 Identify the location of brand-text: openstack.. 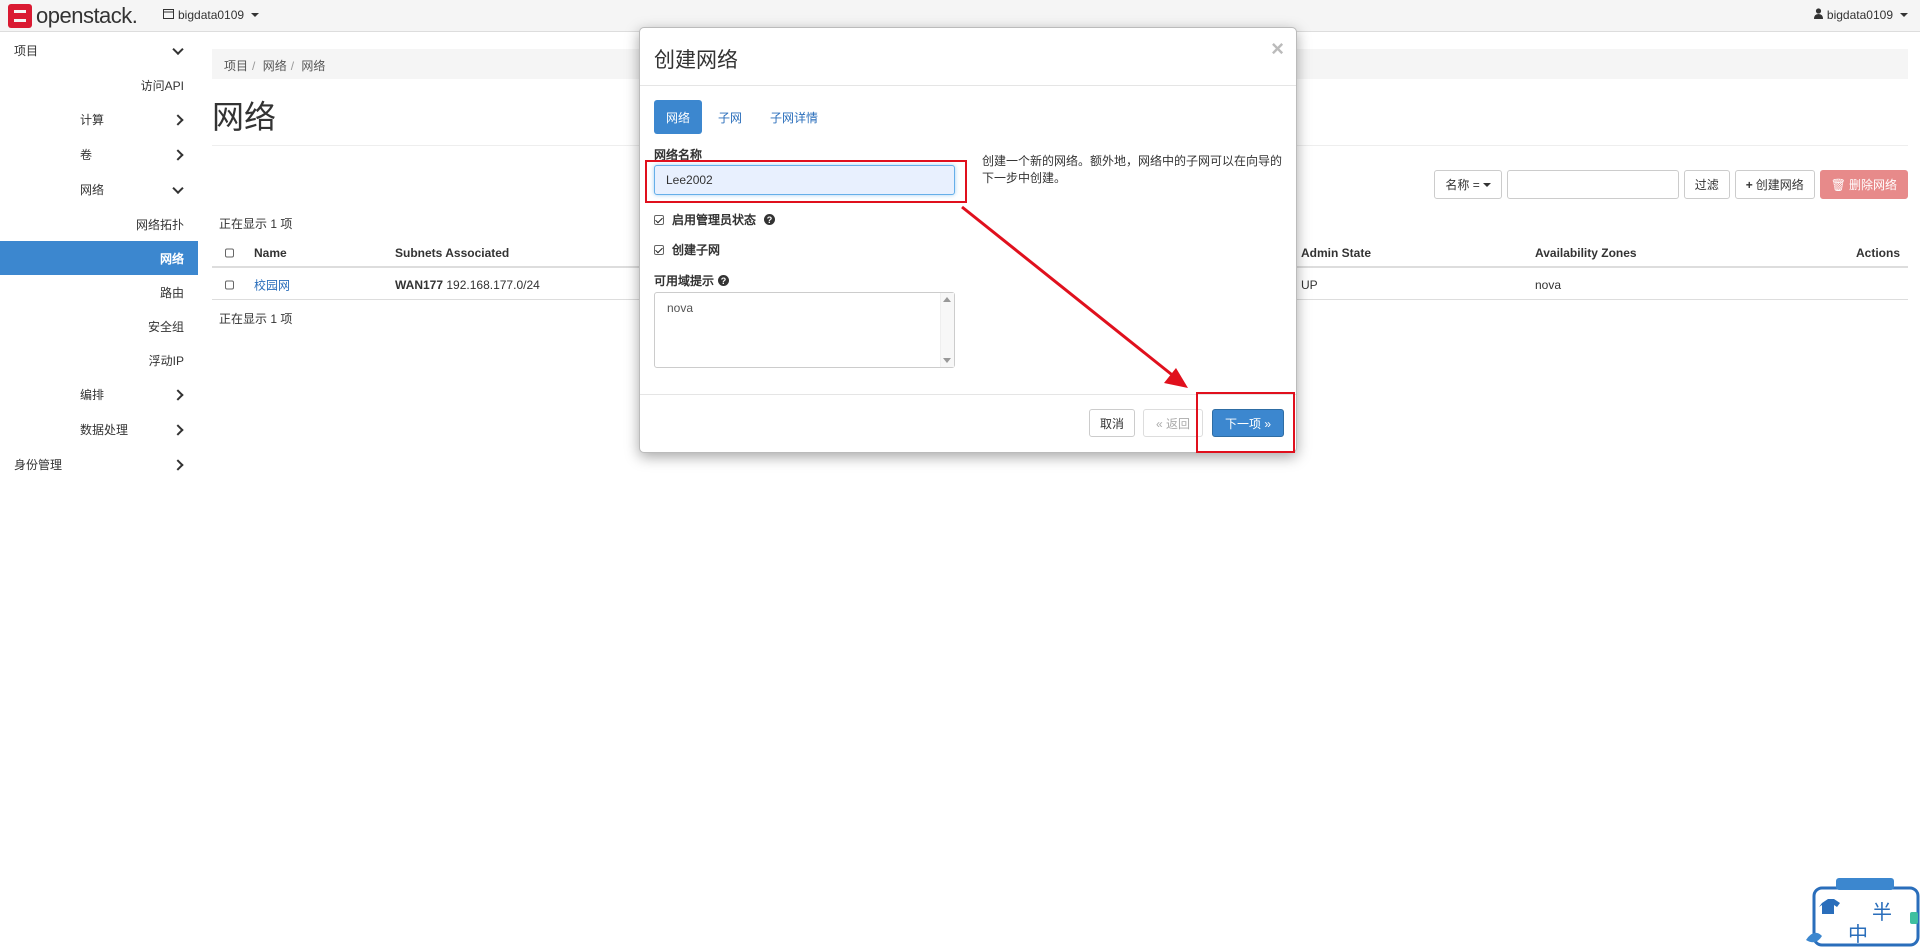
(87, 15).